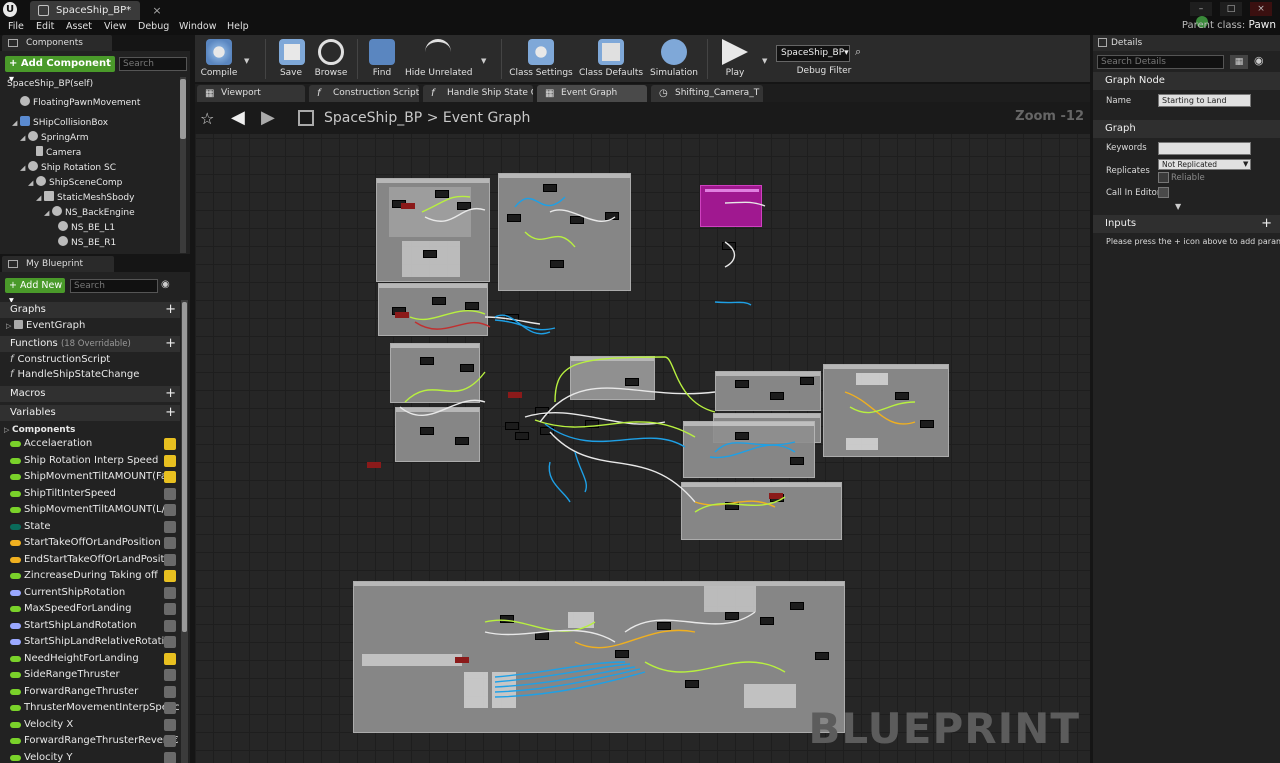  What do you see at coordinates (90, 344) in the screenshot?
I see `functions-section: Functions (18 Overridable) +` at bounding box center [90, 344].